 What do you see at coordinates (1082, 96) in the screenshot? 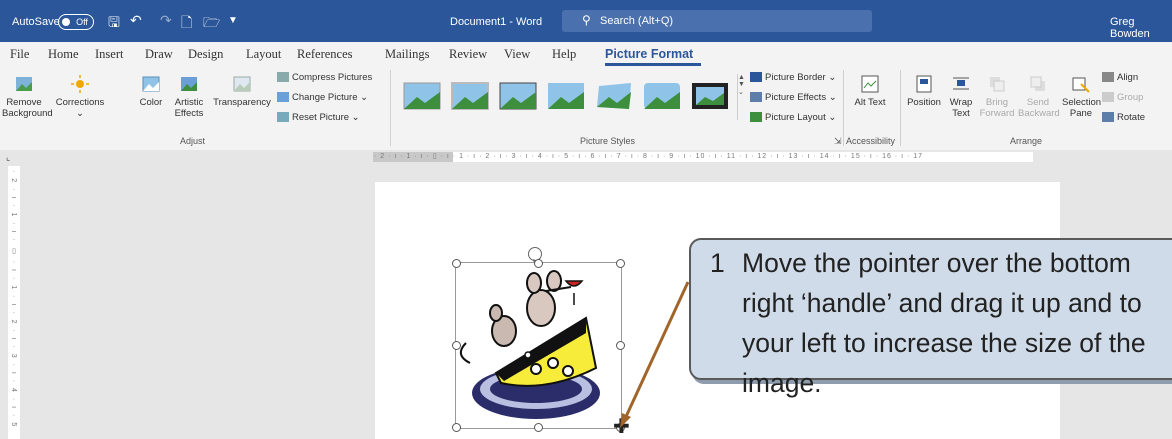
I see `selection-pane-button: Selection Pane` at bounding box center [1082, 96].